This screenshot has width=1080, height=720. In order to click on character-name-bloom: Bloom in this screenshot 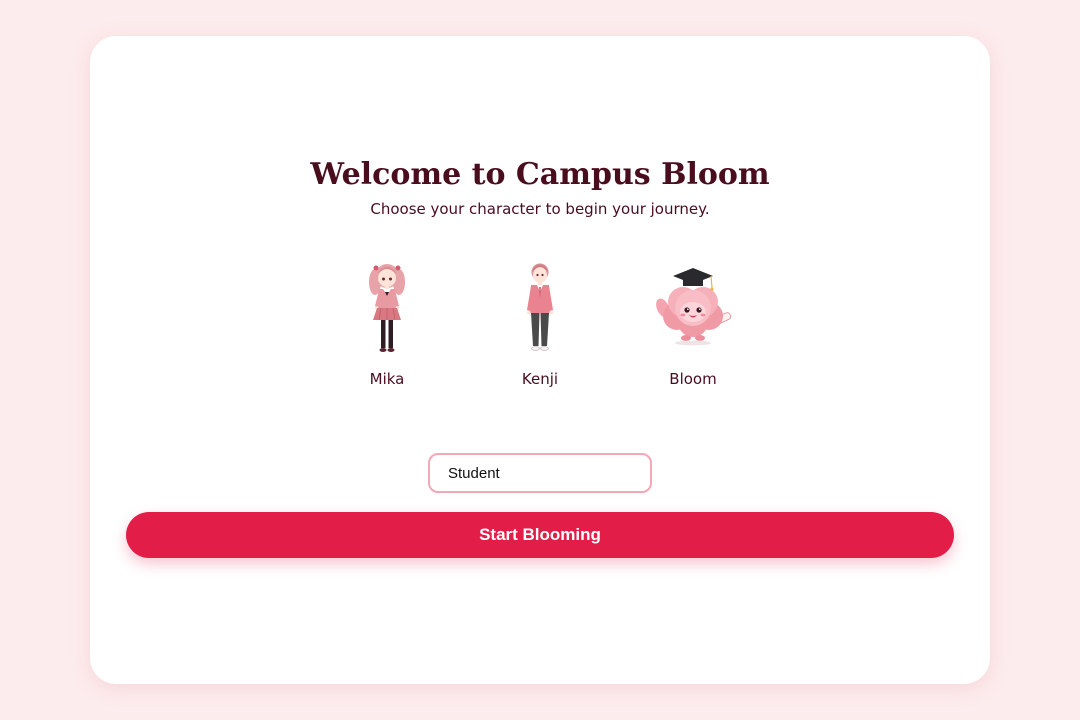, I will do `click(693, 379)`.